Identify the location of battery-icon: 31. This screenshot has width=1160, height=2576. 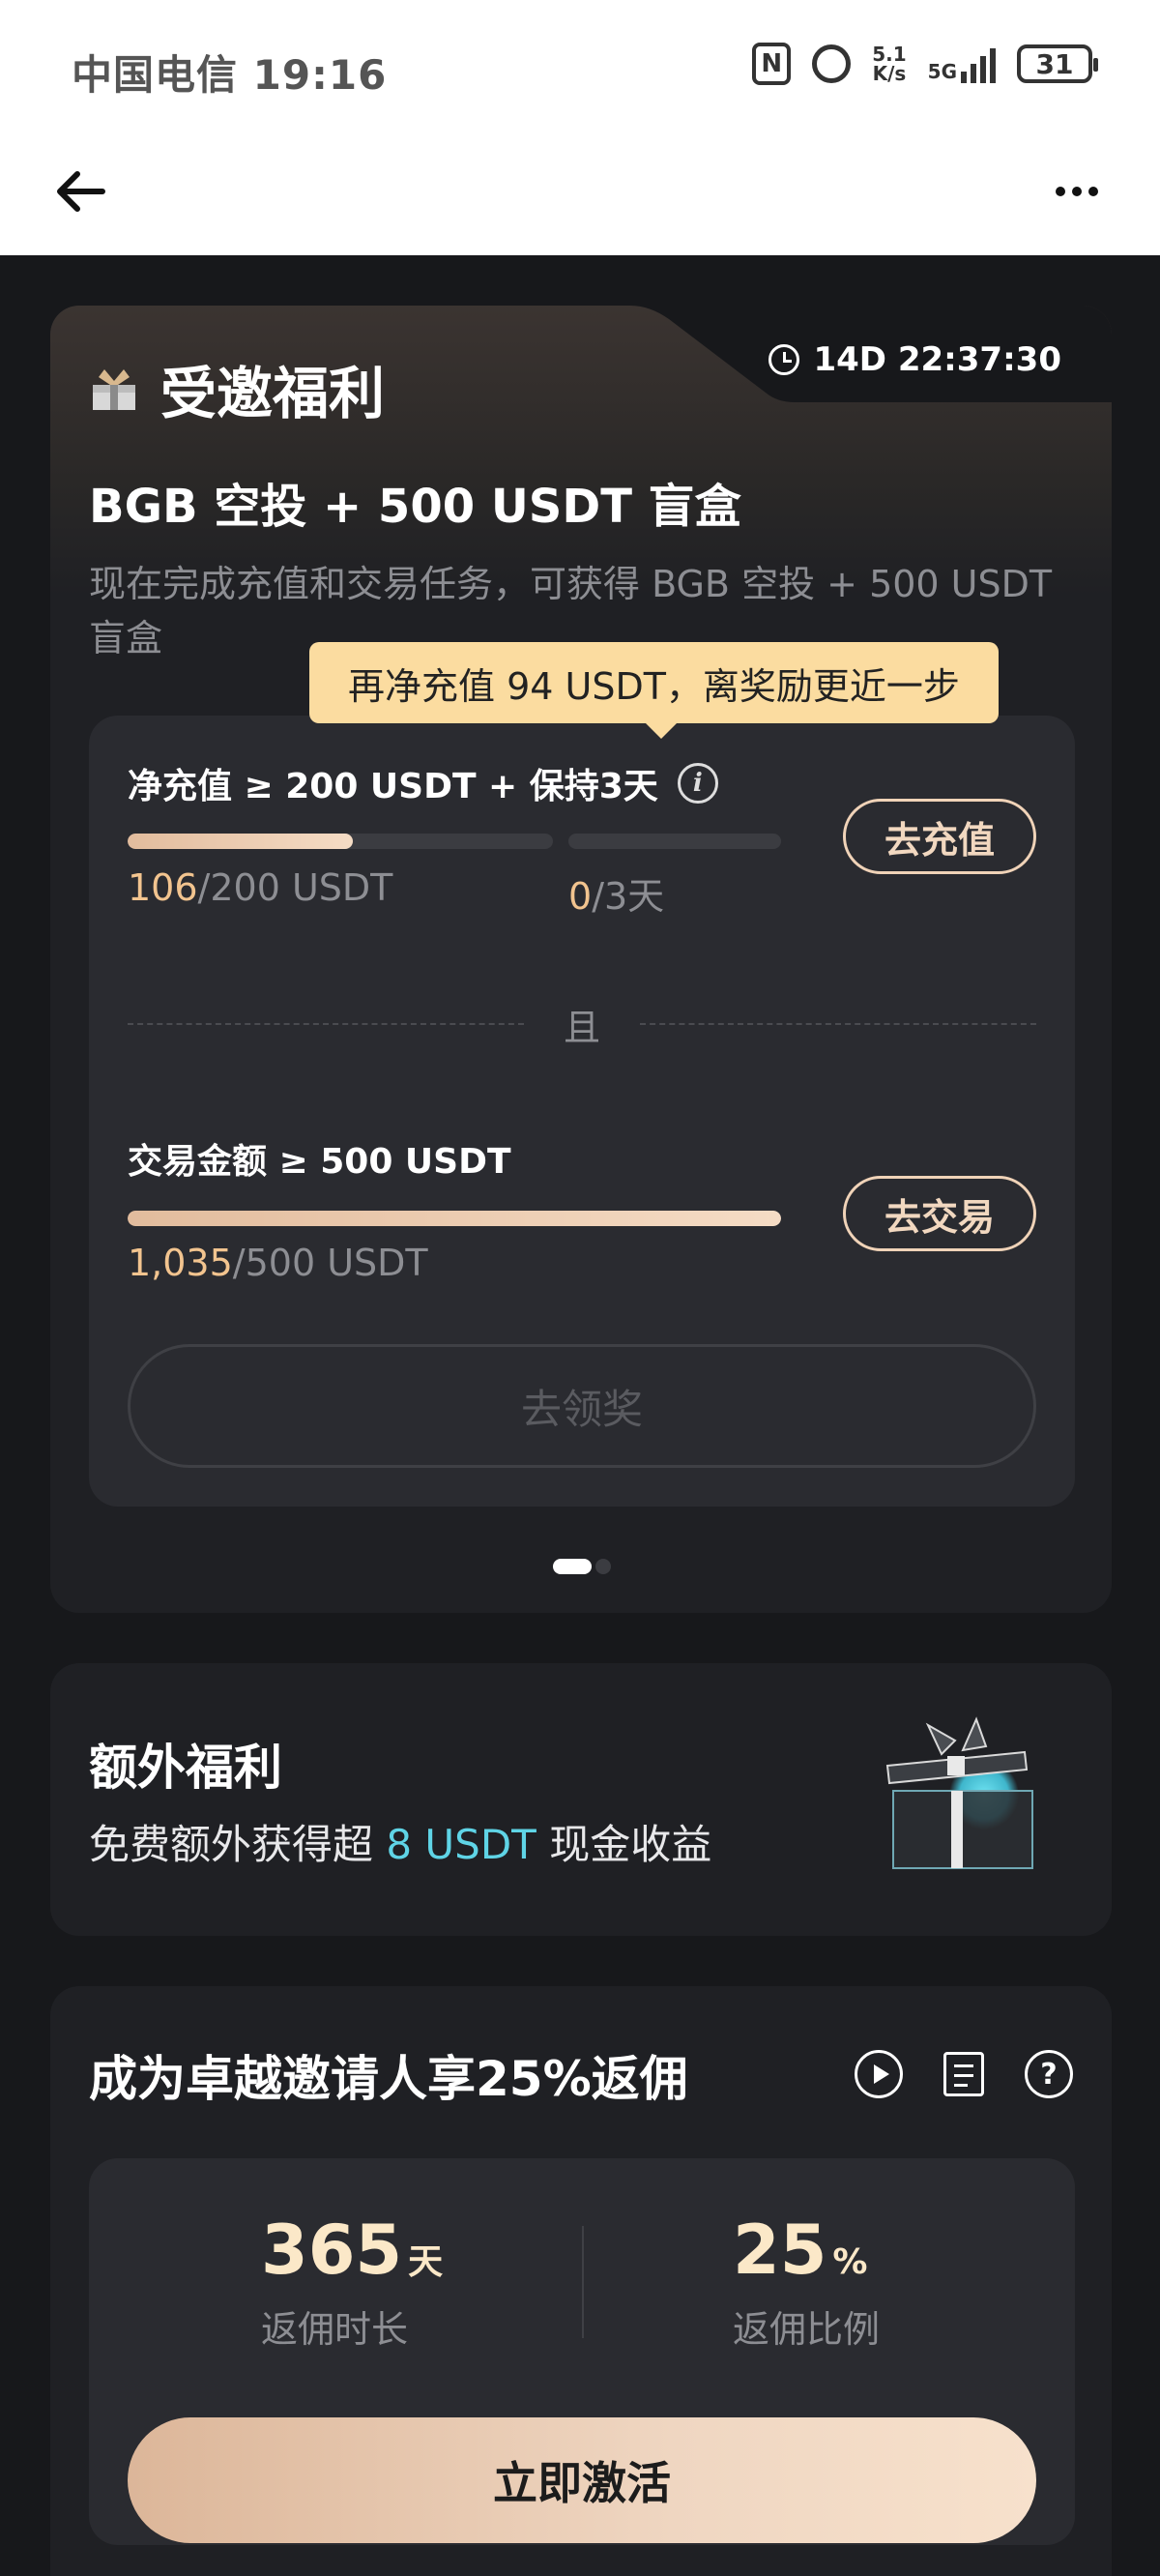
(1057, 63).